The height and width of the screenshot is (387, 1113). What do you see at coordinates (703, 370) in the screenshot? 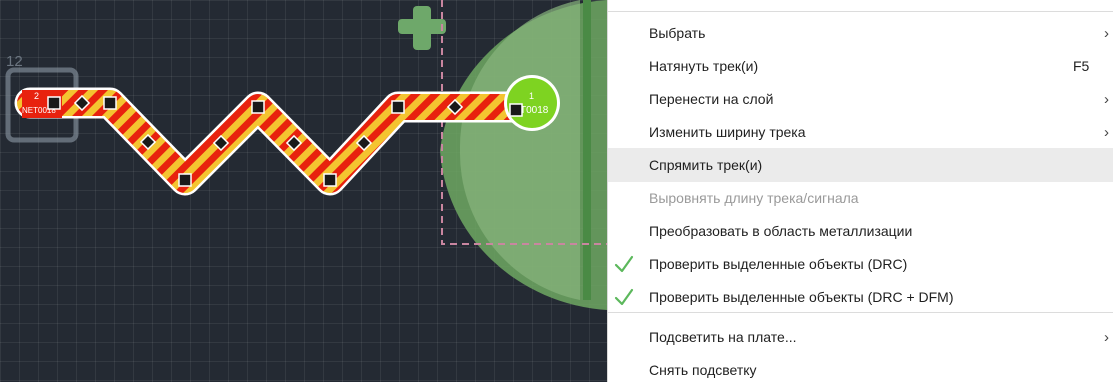
I see `menu-item-label: Снять подсветку` at bounding box center [703, 370].